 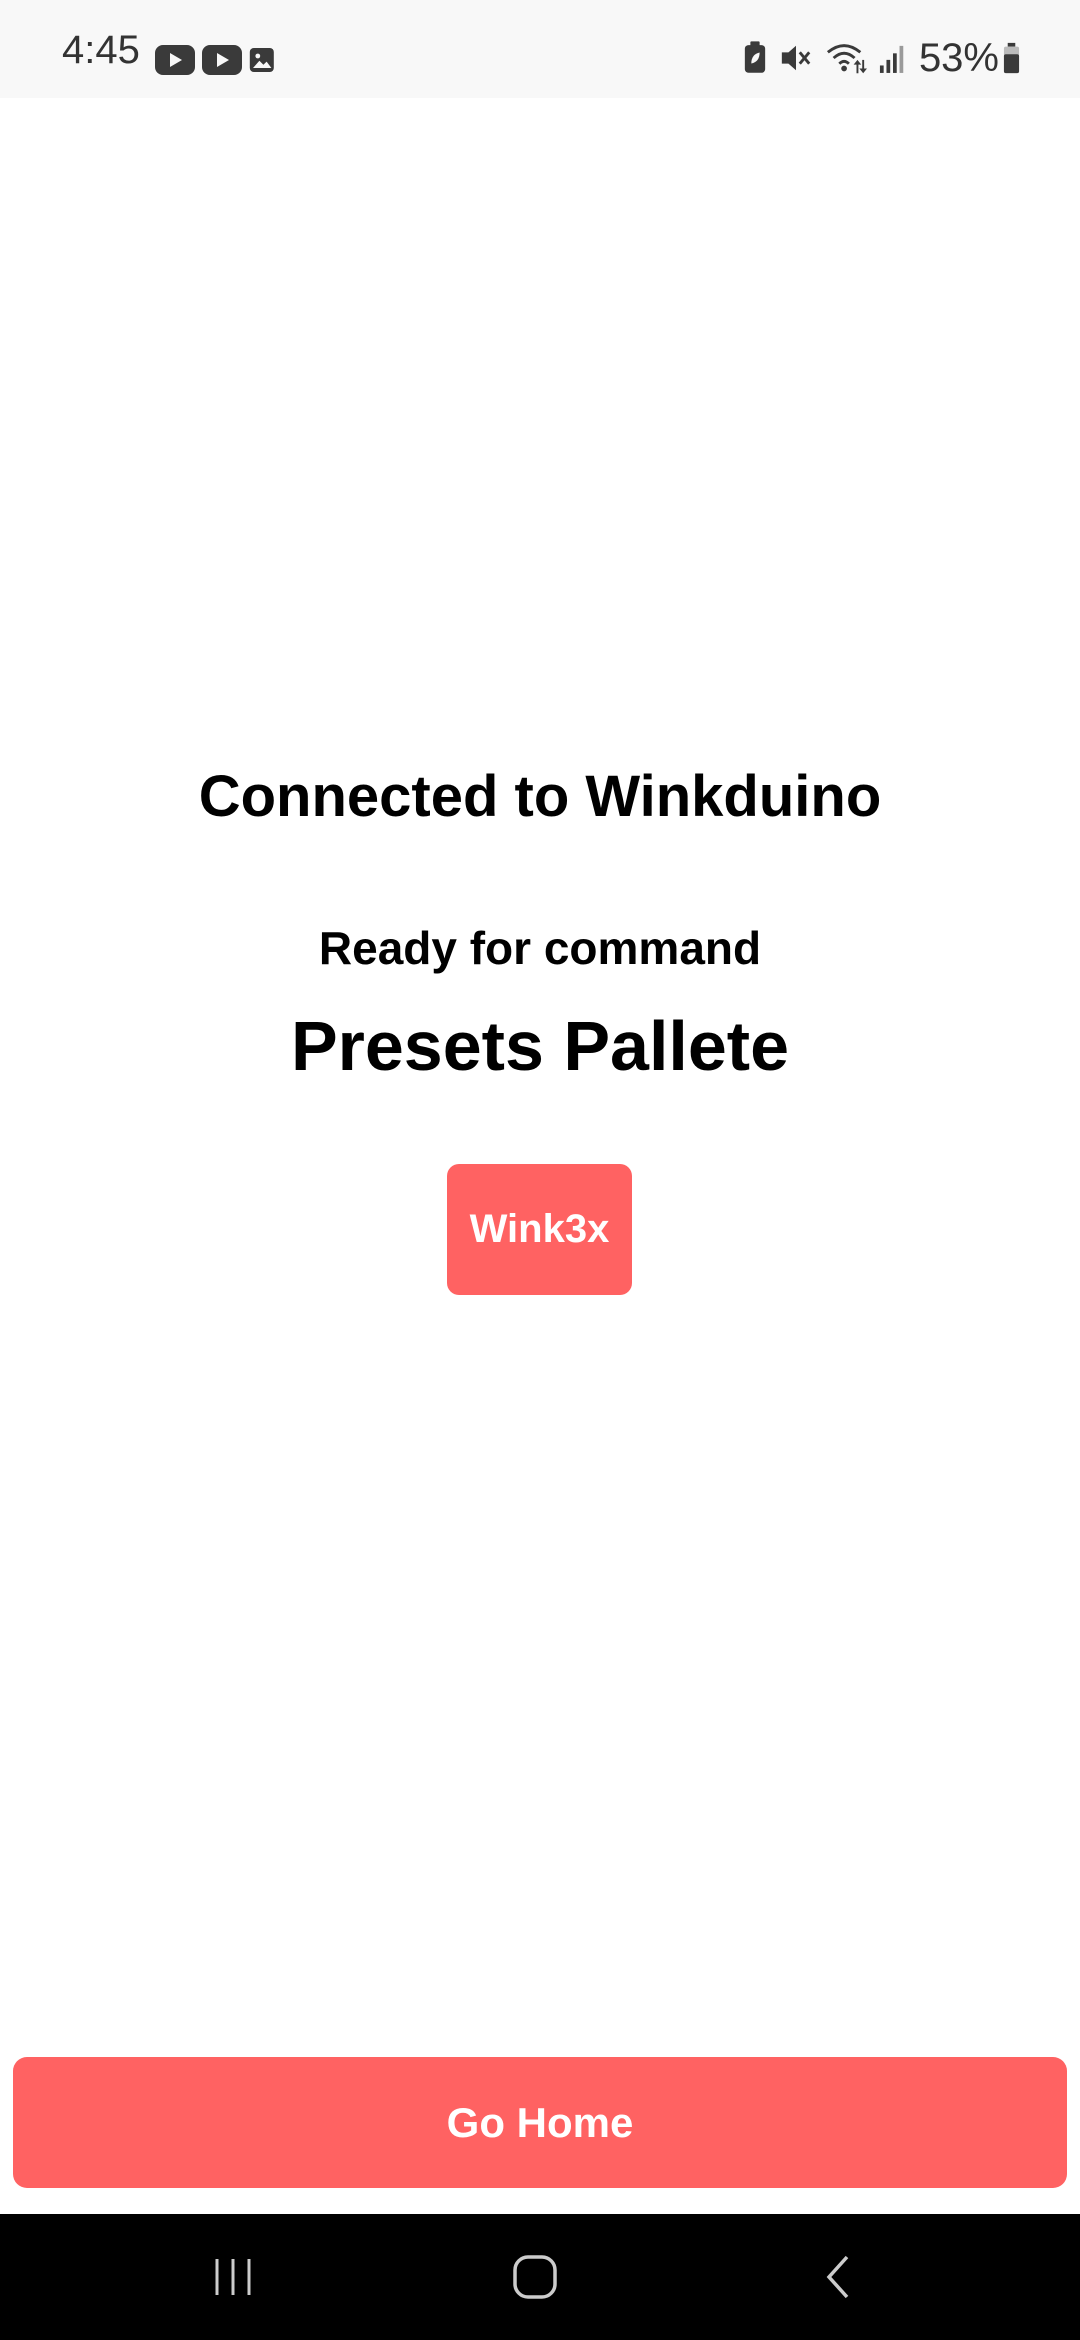 I want to click on image-icon, so click(x=261, y=60).